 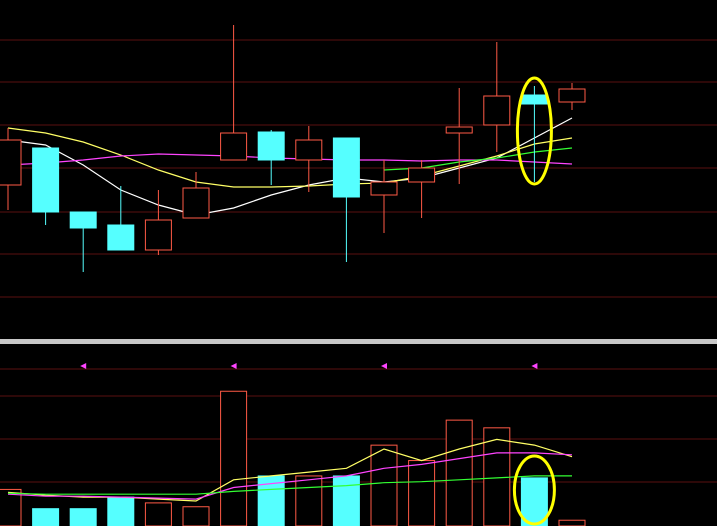 I want to click on panel-divider, so click(x=358, y=341).